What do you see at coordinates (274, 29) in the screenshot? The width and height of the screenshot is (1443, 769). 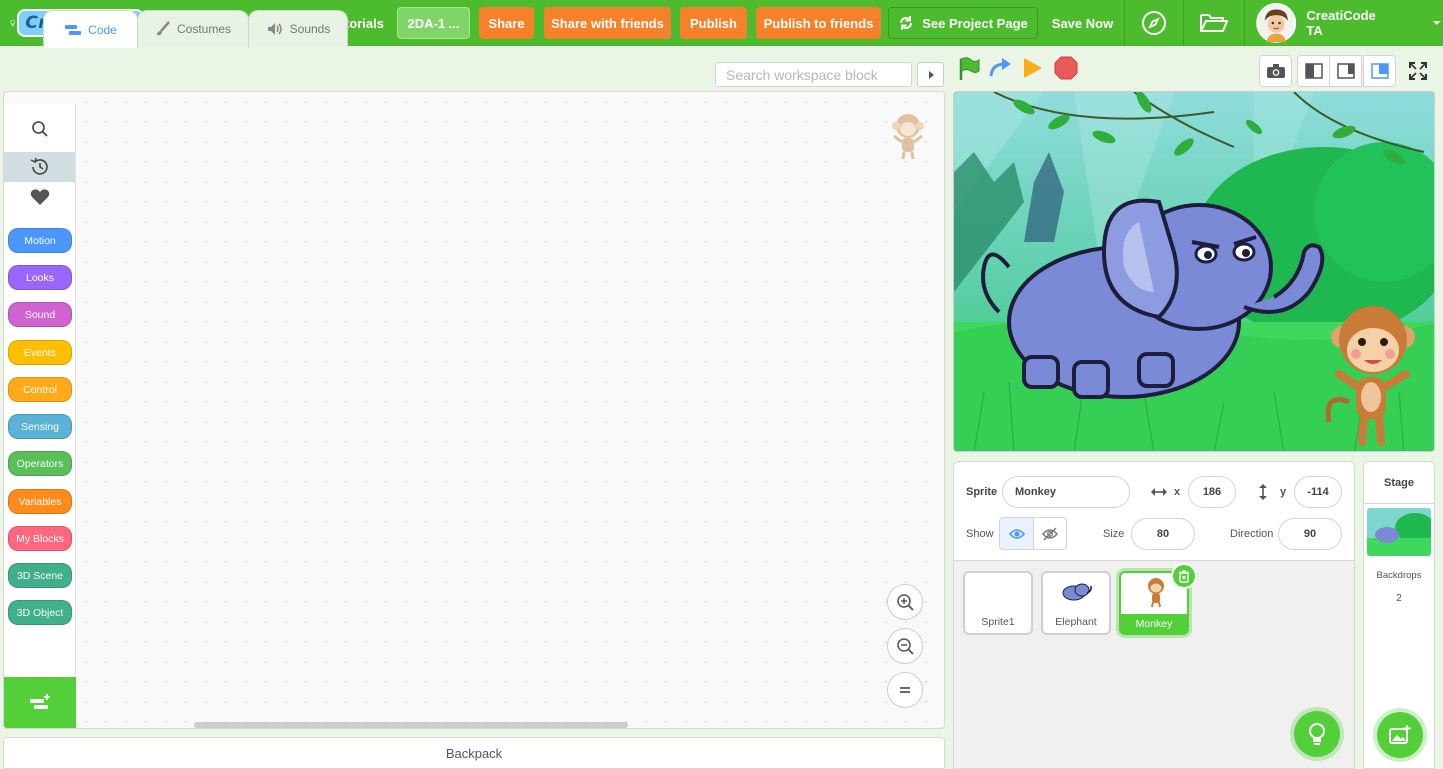 I see `speaker-icon` at bounding box center [274, 29].